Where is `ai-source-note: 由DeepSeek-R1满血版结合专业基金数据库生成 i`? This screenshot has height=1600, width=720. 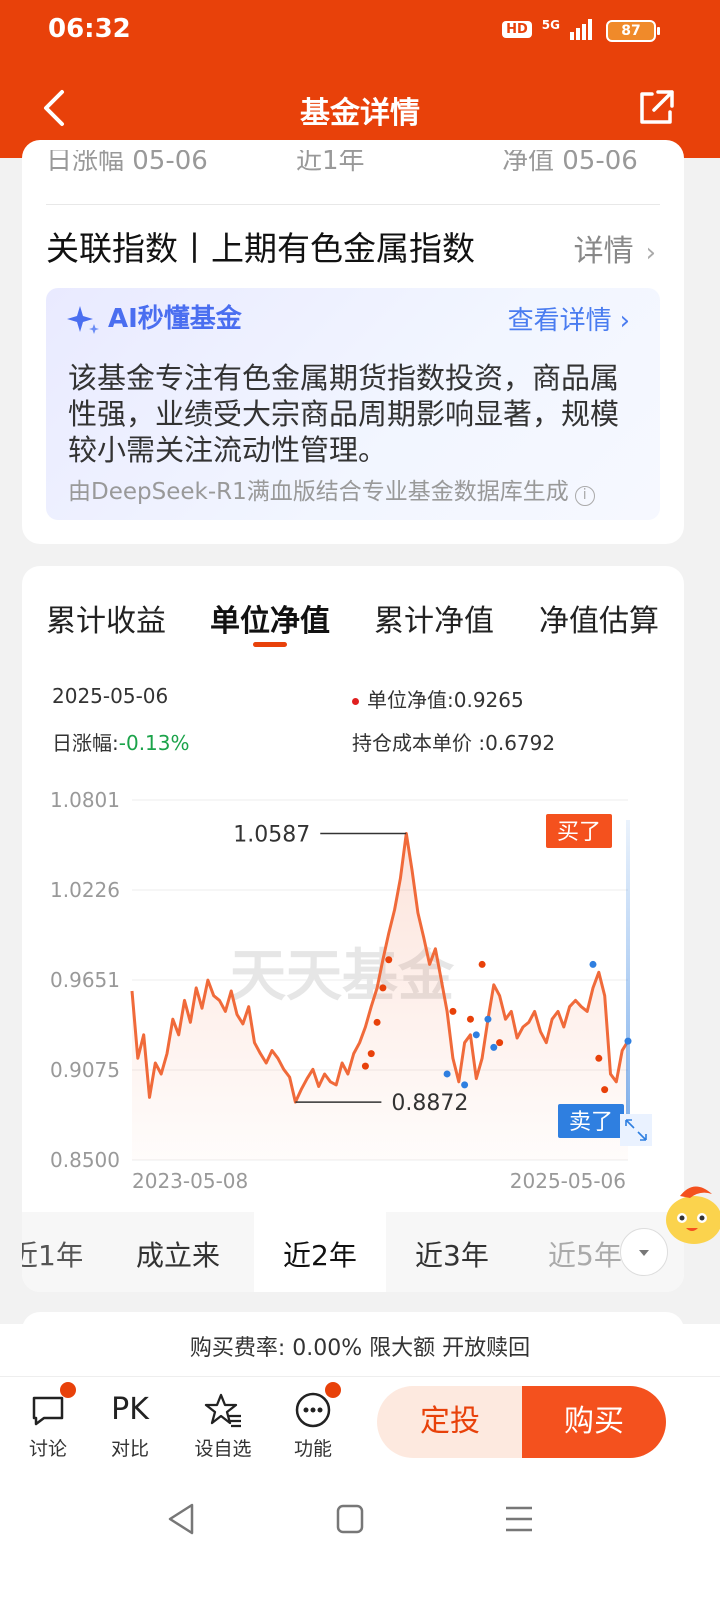 ai-source-note: 由DeepSeek-R1满血版结合专业基金数据库生成 i is located at coordinates (331, 489).